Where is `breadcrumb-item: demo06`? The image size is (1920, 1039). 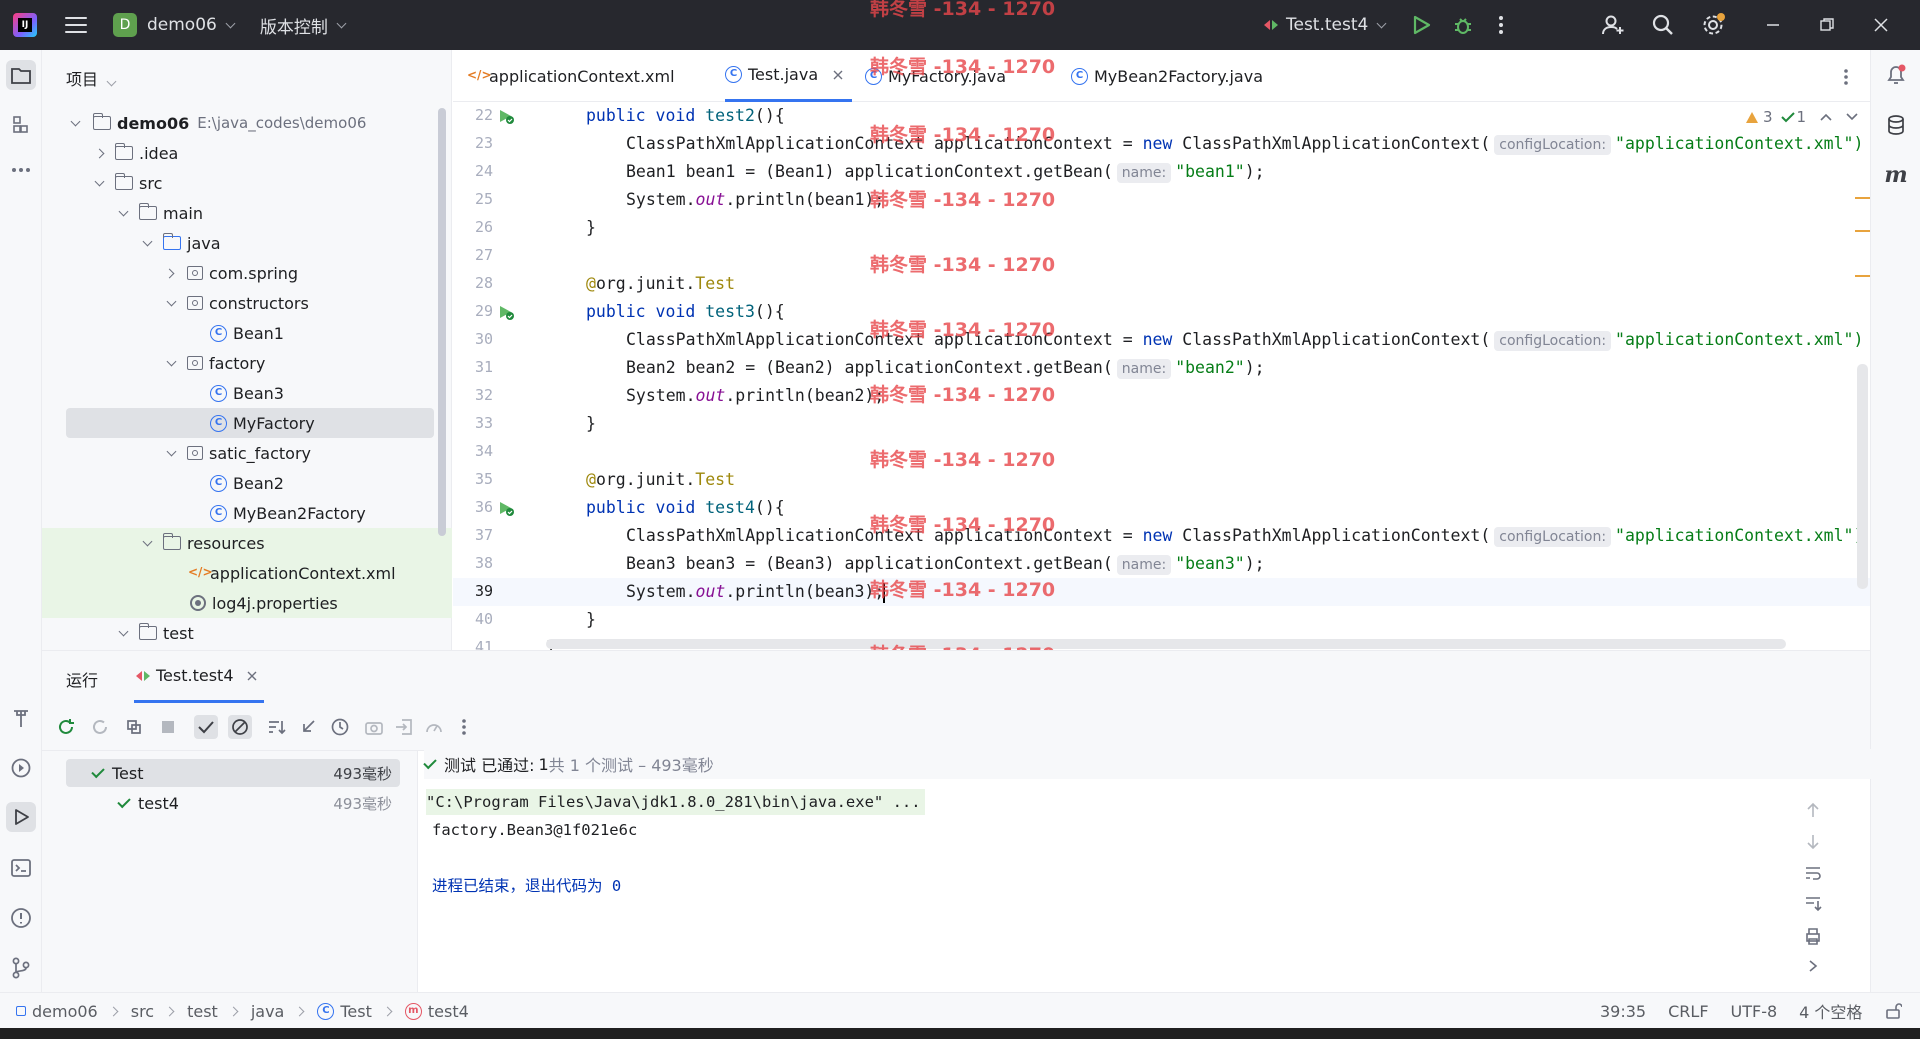
breadcrumb-item: demo06 is located at coordinates (65, 1011).